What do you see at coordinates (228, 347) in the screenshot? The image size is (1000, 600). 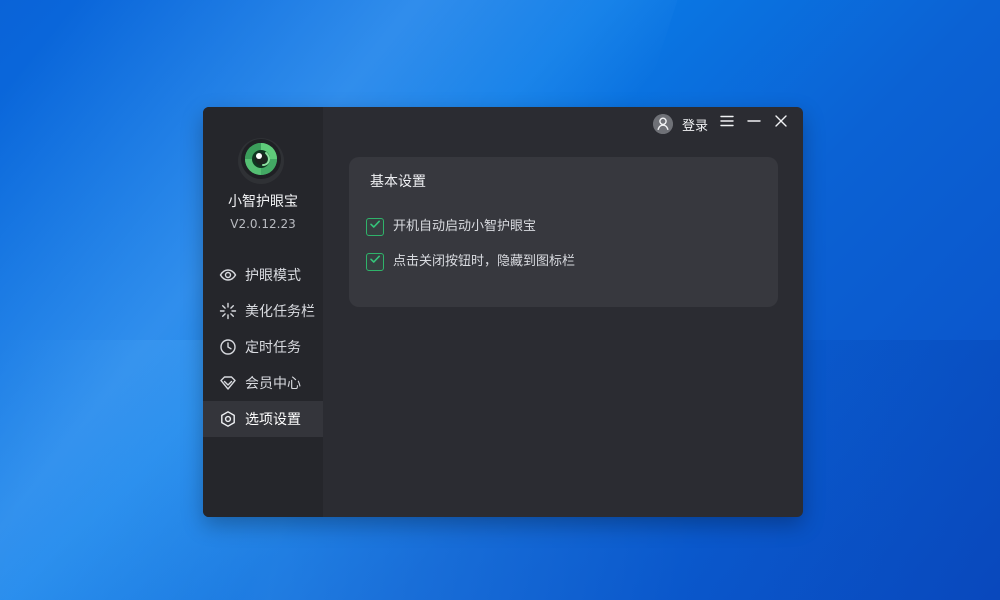 I see `clock-icon` at bounding box center [228, 347].